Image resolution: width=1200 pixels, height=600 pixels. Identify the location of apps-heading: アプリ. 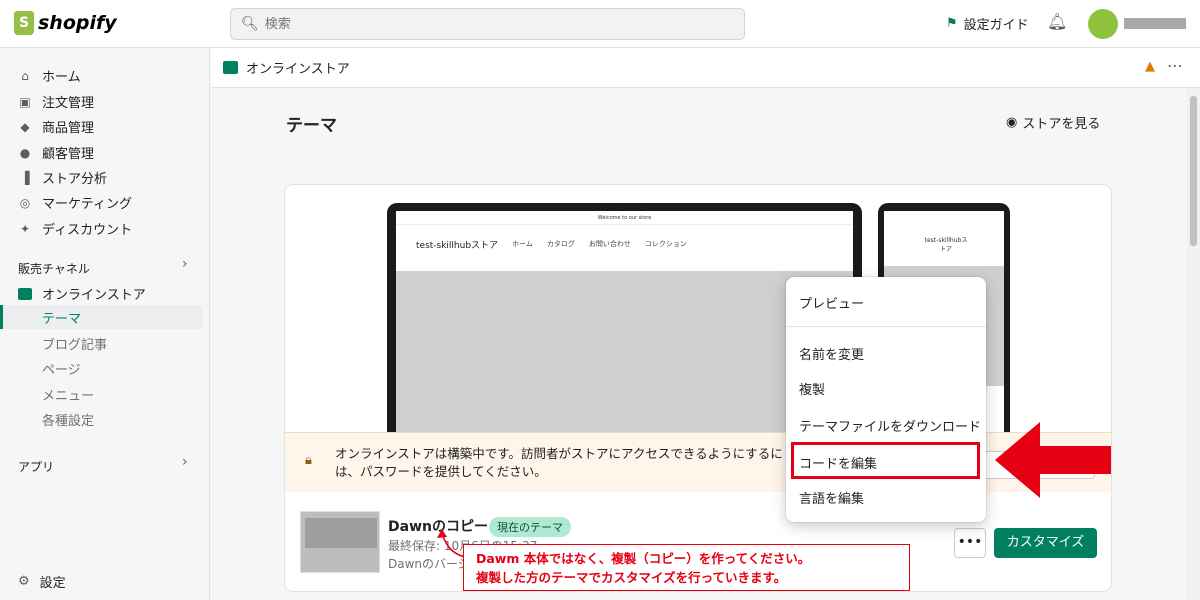
(36, 467).